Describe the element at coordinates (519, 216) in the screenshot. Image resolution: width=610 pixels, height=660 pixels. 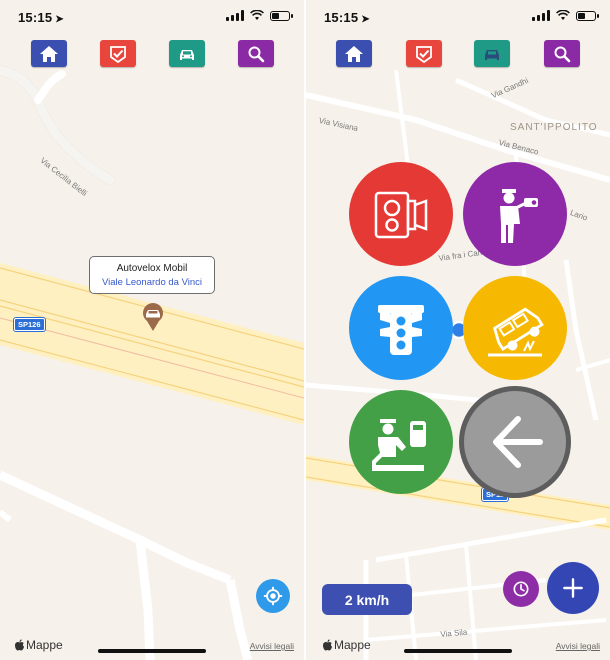
I see `police-radar-icon` at that location.